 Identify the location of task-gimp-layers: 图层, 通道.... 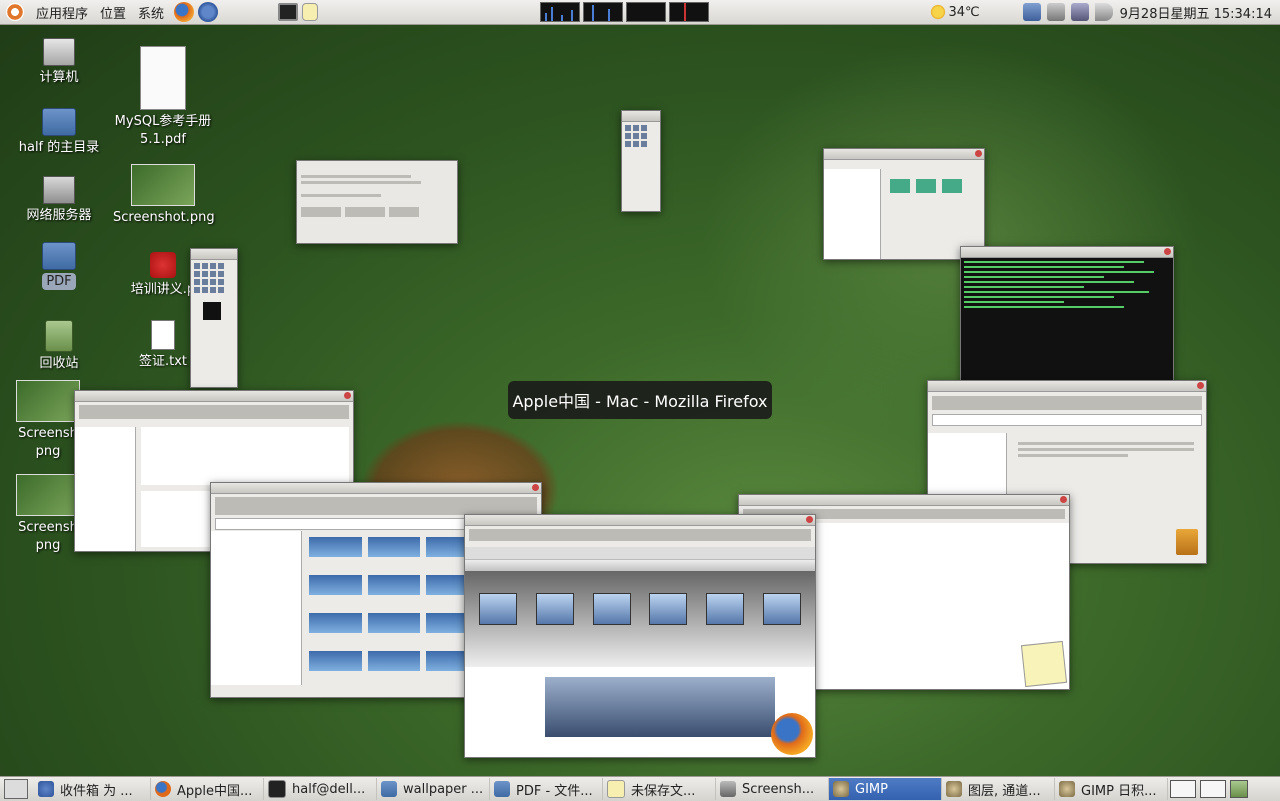
(998, 789).